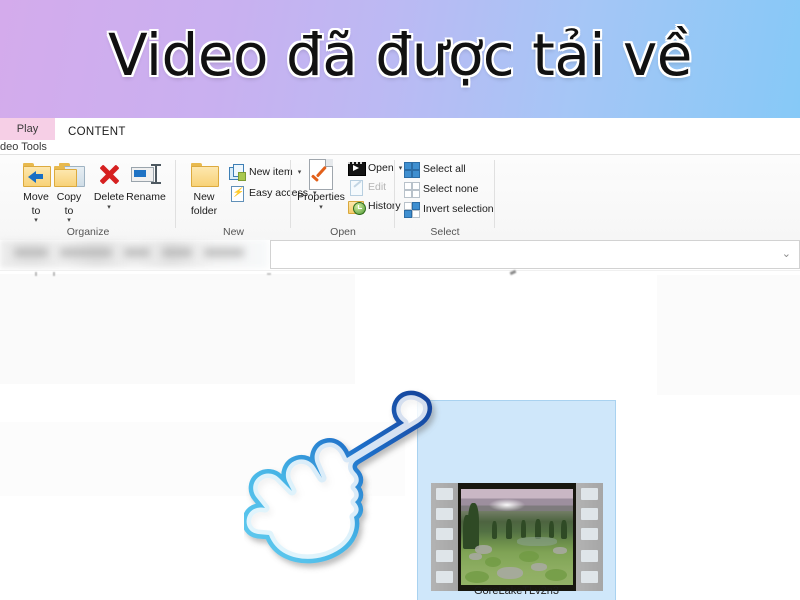  I want to click on select-all-label: Select all, so click(444, 168).